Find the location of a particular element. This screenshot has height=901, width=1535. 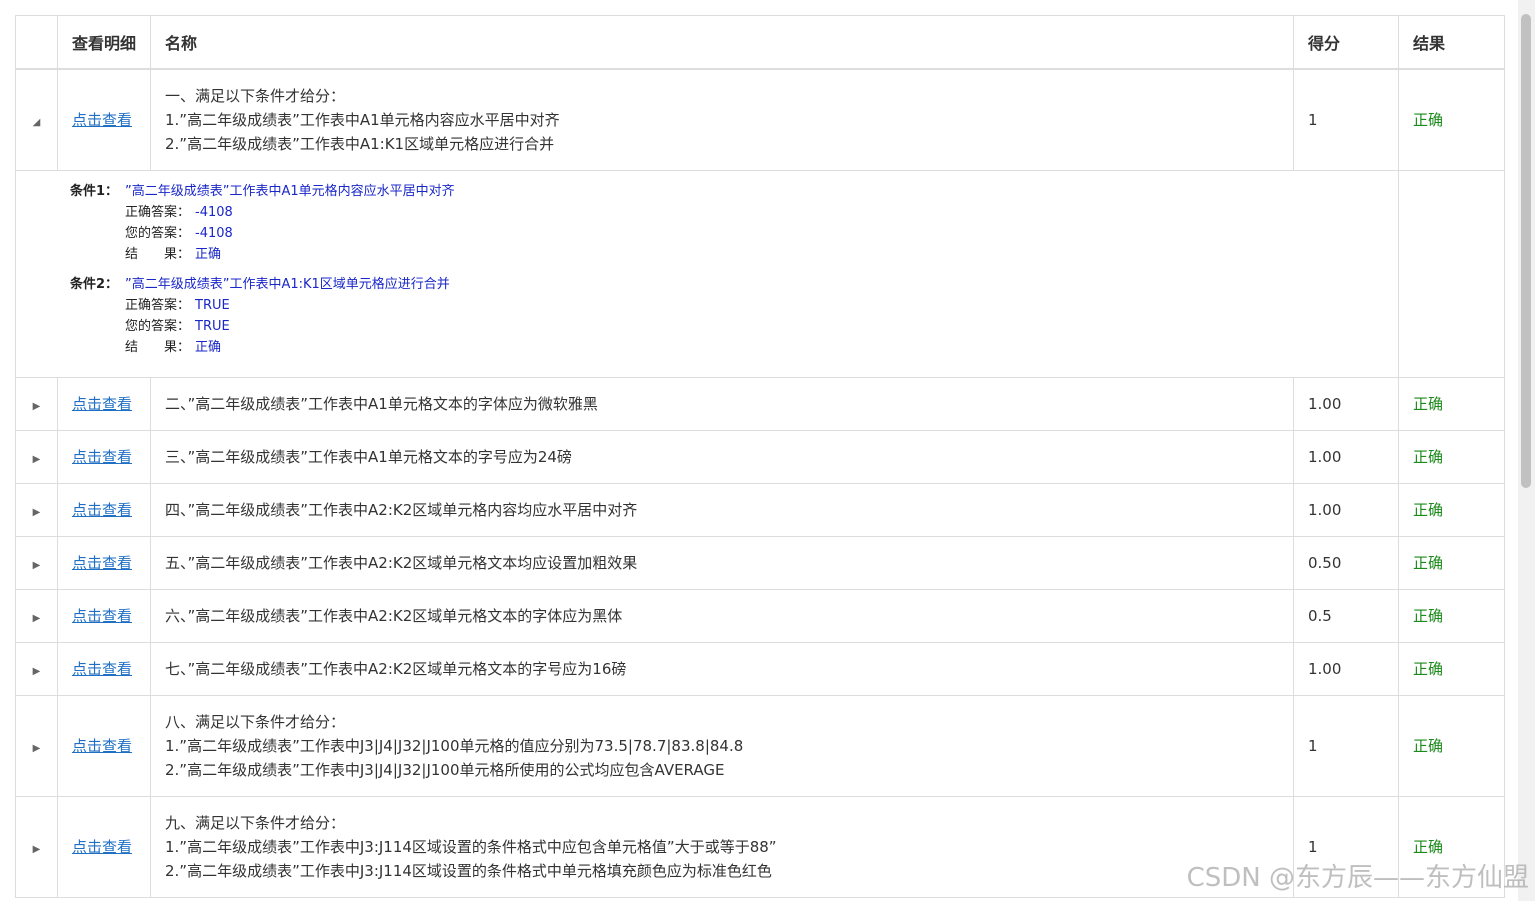

expand-toggle: ◢ is located at coordinates (36, 119).